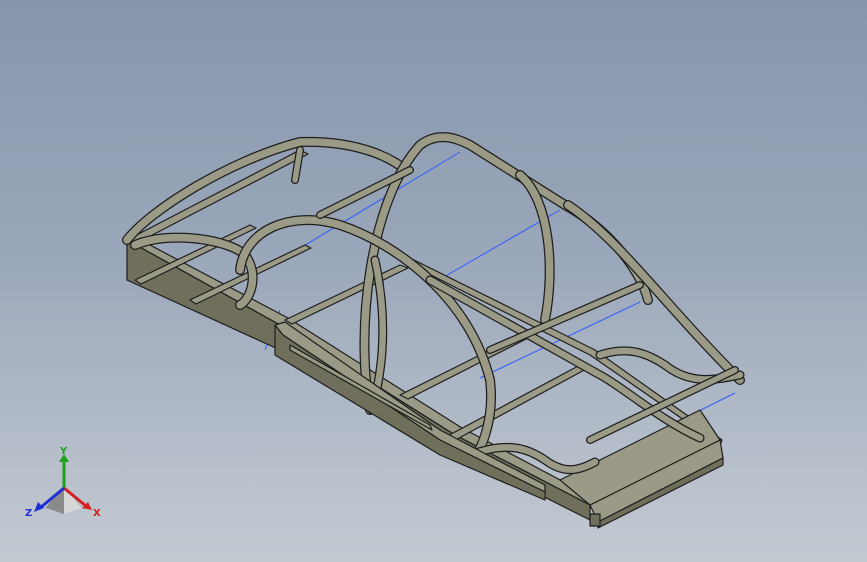  I want to click on rear-rail, so click(217, 197).